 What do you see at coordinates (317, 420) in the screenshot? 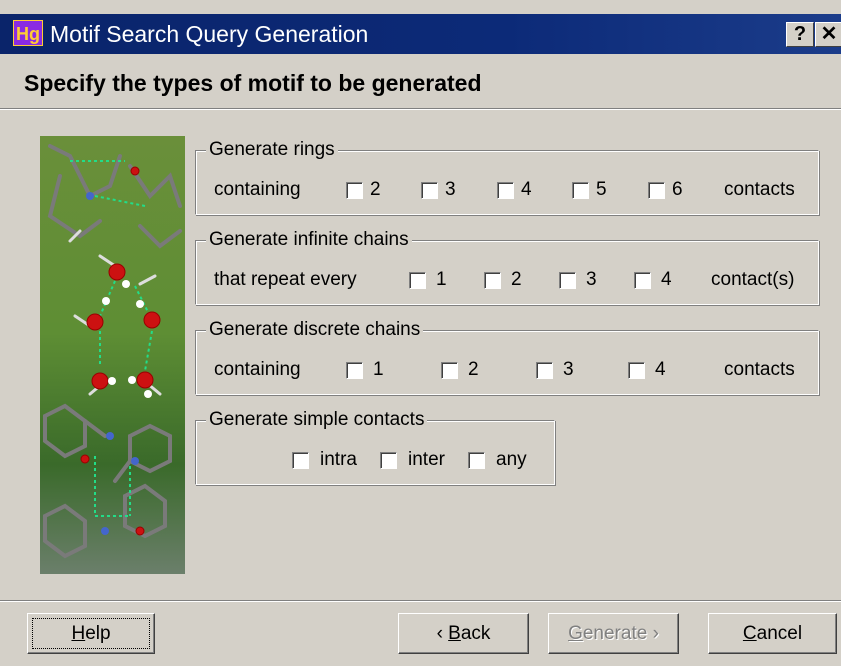
I see `simple-contacts-legend: Generate simple contacts` at bounding box center [317, 420].